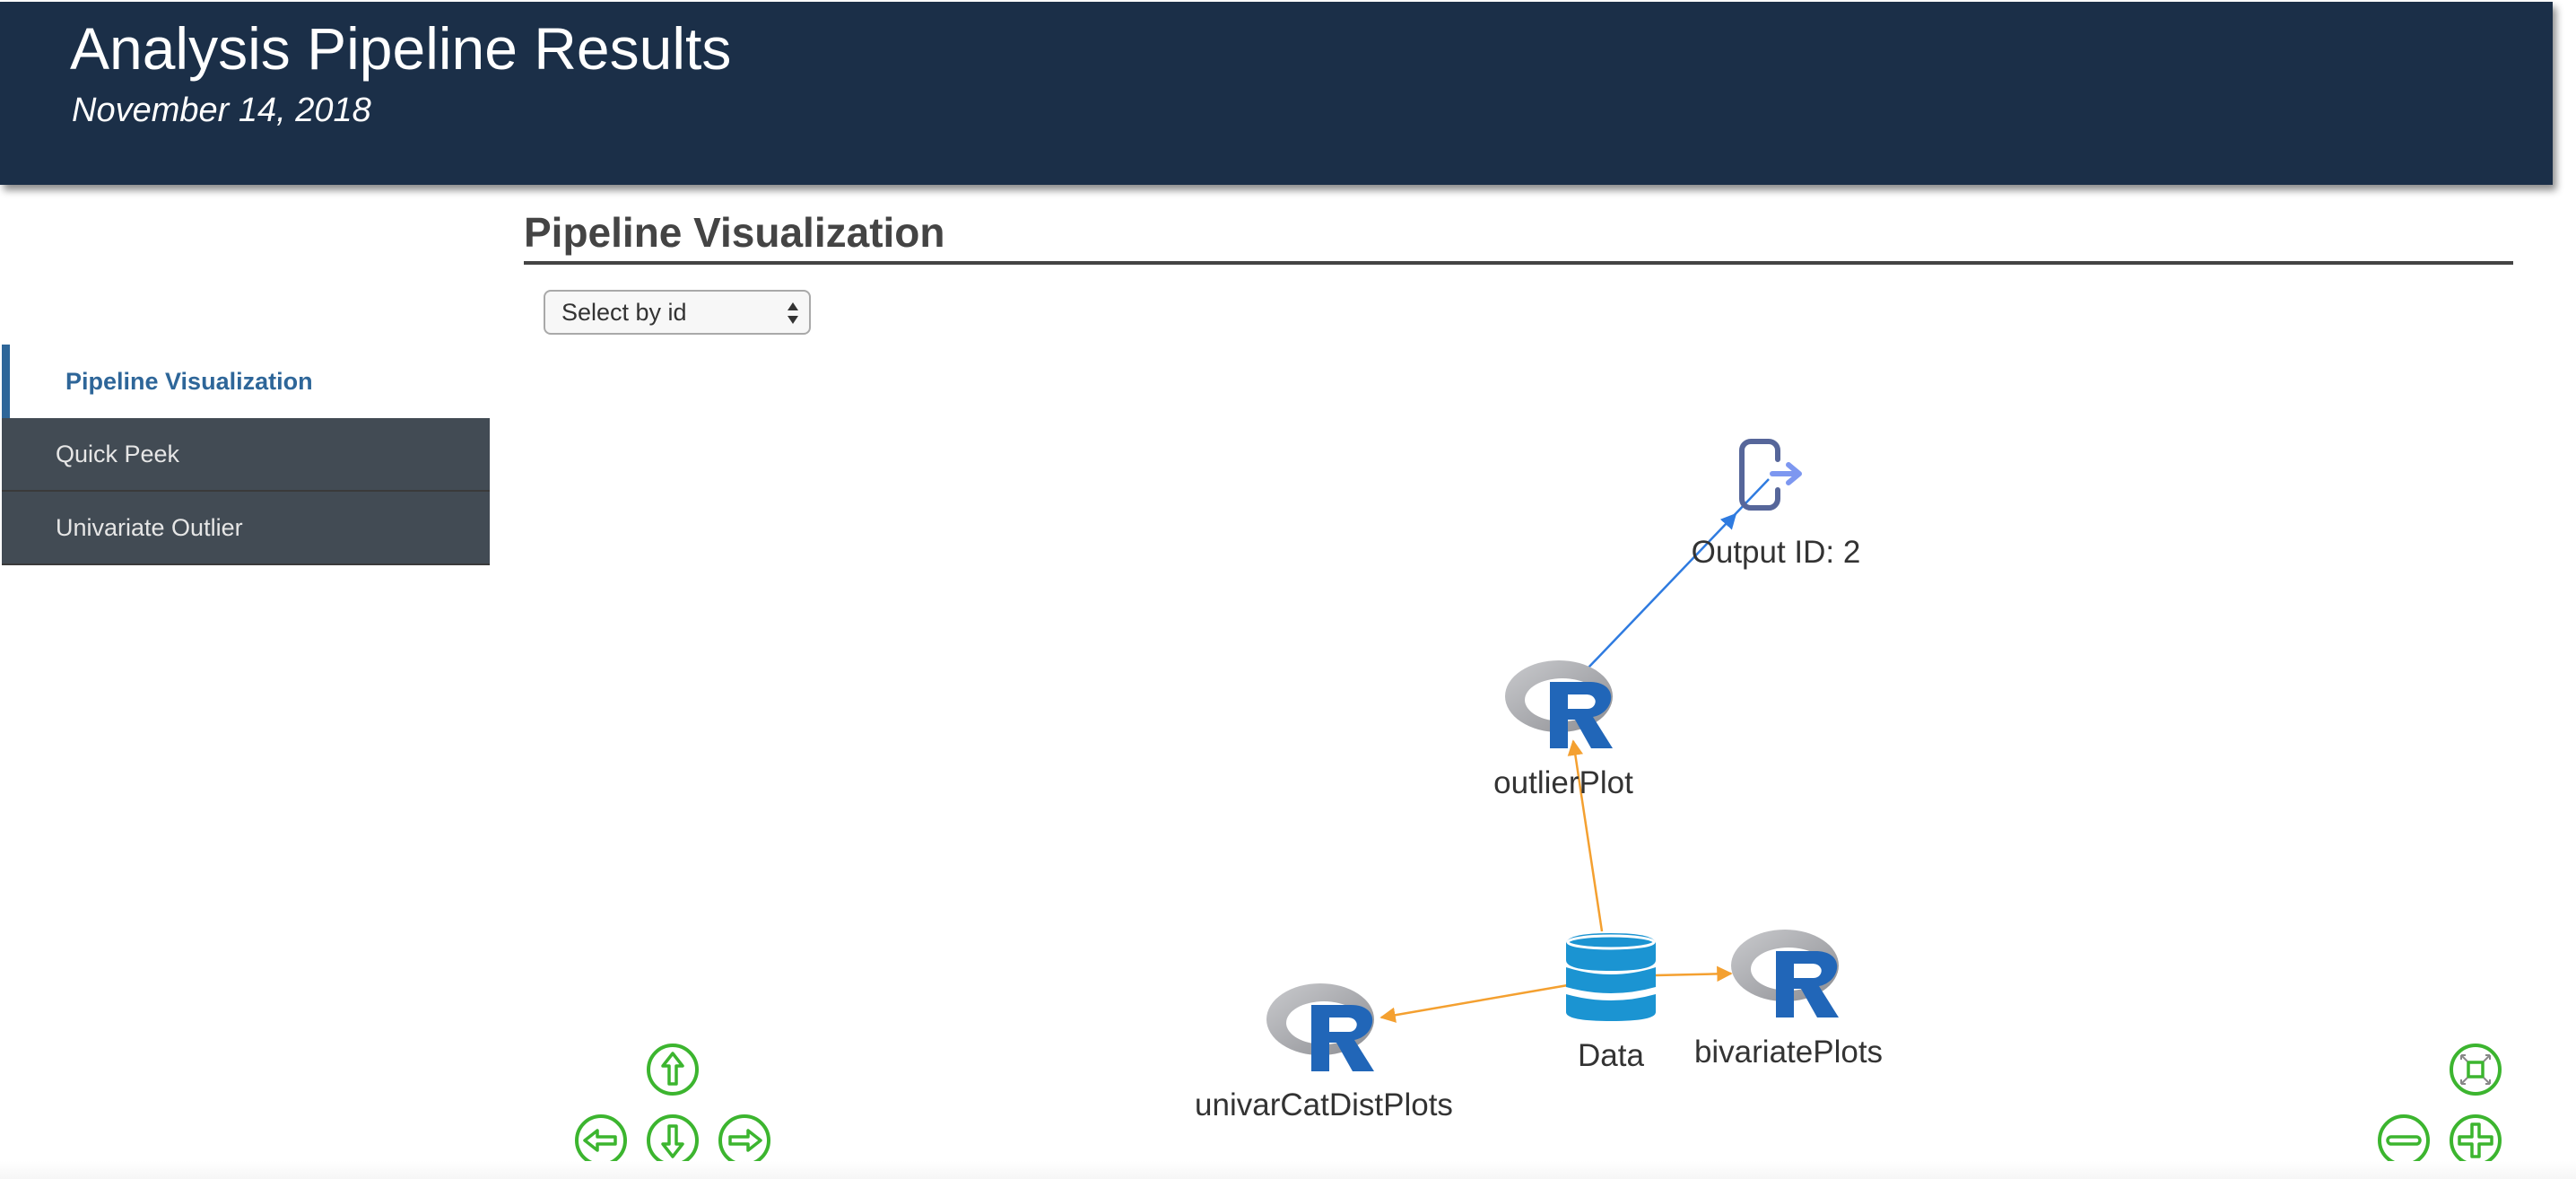  I want to click on node-label: Data, so click(1611, 1056).